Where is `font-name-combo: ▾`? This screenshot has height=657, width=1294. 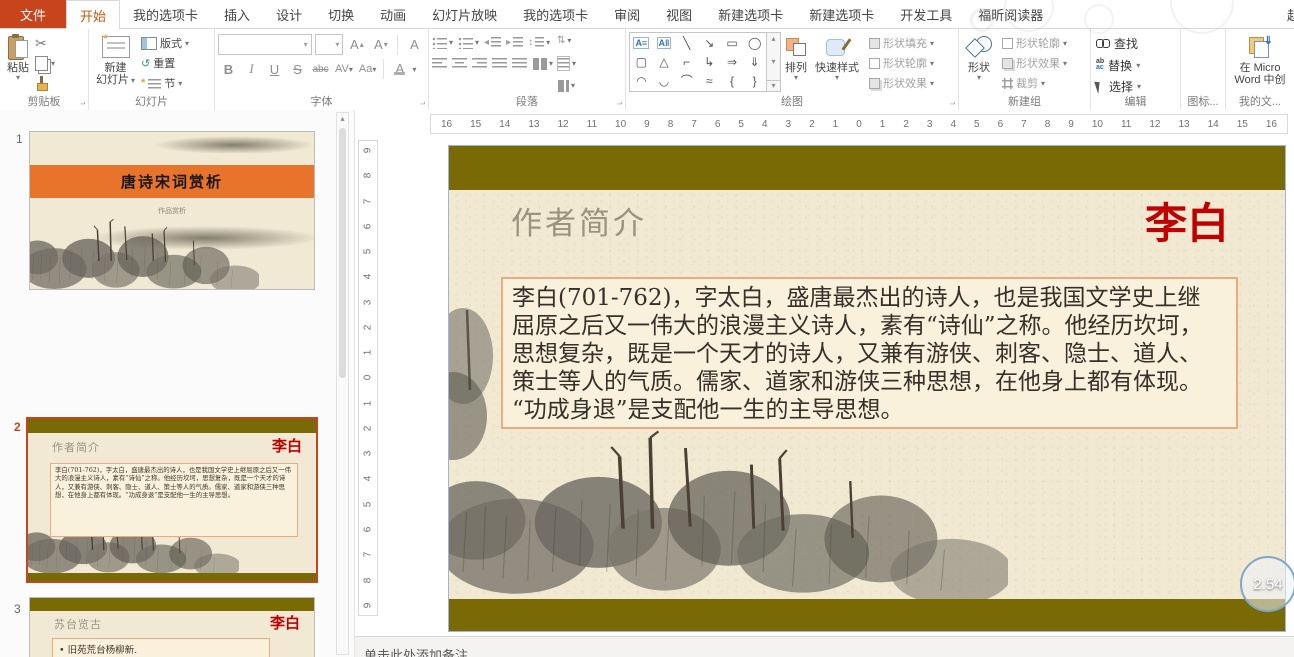
font-name-combo: ▾ is located at coordinates (265, 44).